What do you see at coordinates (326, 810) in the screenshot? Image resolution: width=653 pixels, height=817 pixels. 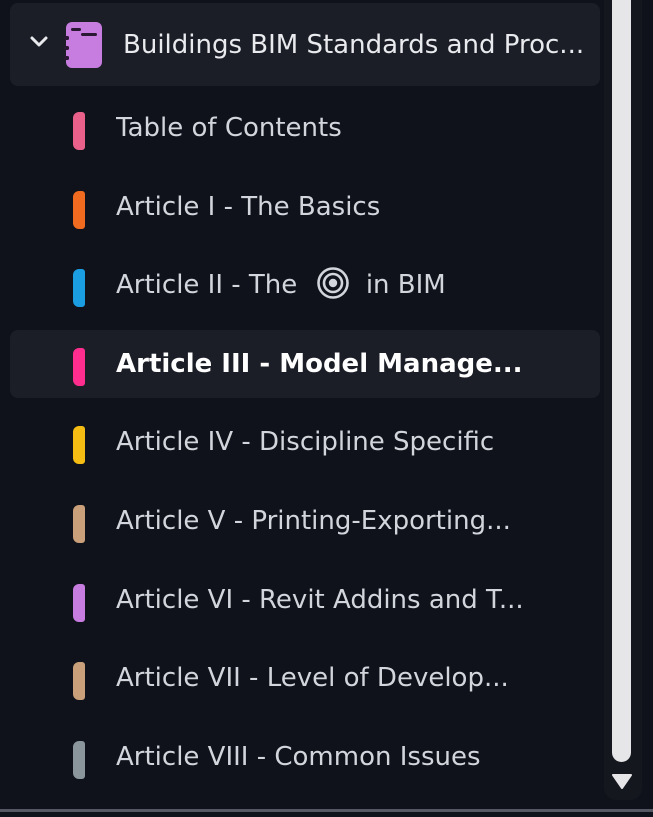 I see `bottom-divider` at bounding box center [326, 810].